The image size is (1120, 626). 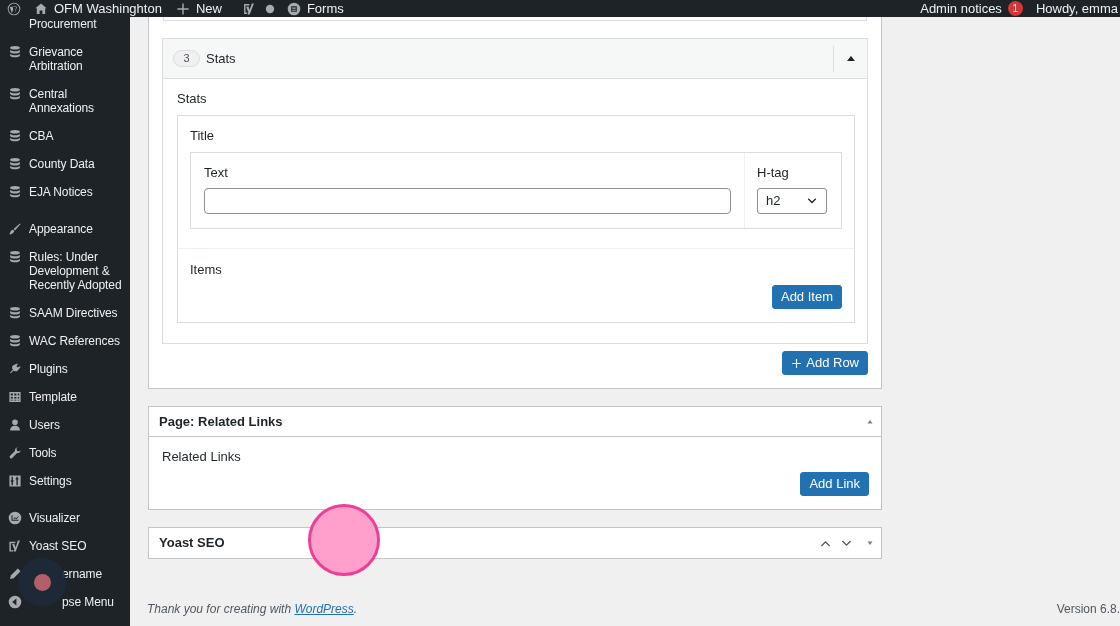 I want to click on admin-notices-link: Admin notices, so click(x=961, y=8).